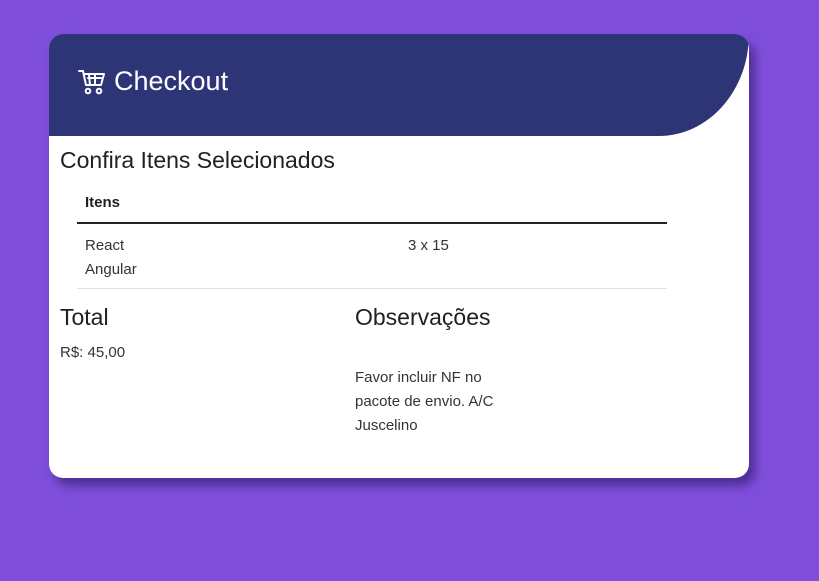 This screenshot has width=819, height=581. Describe the element at coordinates (111, 258) in the screenshot. I see `items-list: React Angular` at that location.